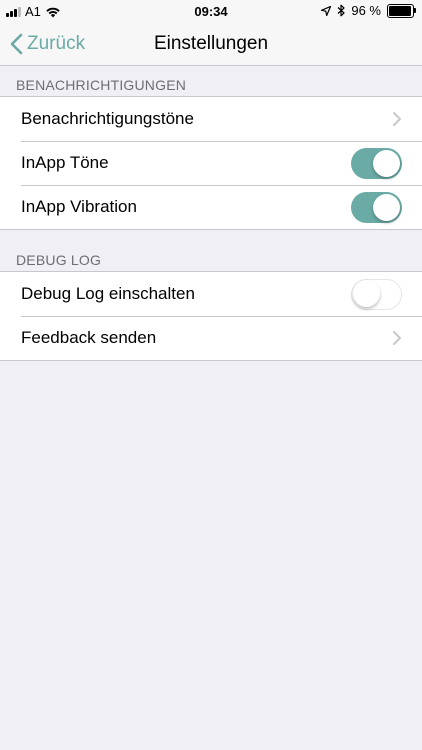 The width and height of the screenshot is (422, 750). I want to click on send-feedback-row: Feedback senden, so click(211, 338).